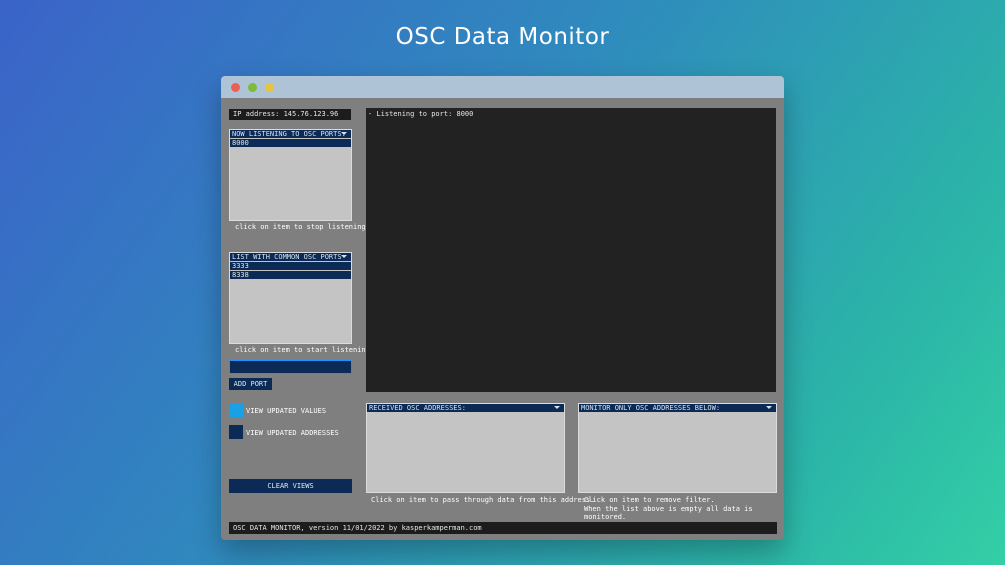 Image resolution: width=1005 pixels, height=565 pixels. What do you see at coordinates (300, 227) in the screenshot?
I see `listening-hint: click on item to stop listening` at bounding box center [300, 227].